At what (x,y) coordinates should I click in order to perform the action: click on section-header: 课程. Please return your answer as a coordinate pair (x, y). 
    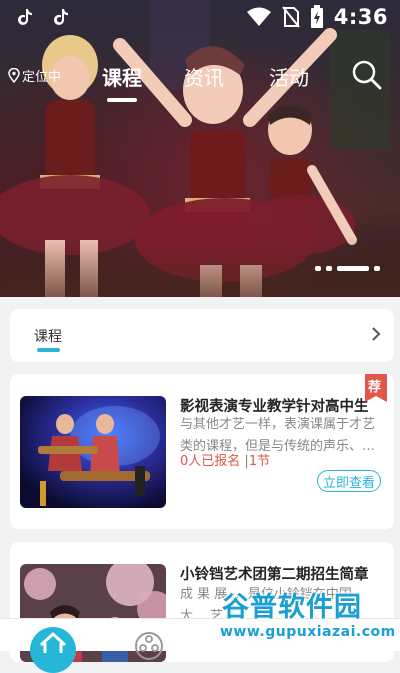
    Looking at the image, I should click on (202, 335).